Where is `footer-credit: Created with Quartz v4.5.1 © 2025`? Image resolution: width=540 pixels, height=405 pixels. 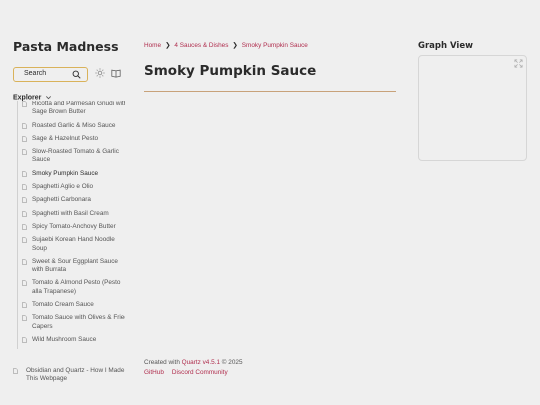
footer-credit: Created with Quartz v4.5.1 © 2025 is located at coordinates (193, 362).